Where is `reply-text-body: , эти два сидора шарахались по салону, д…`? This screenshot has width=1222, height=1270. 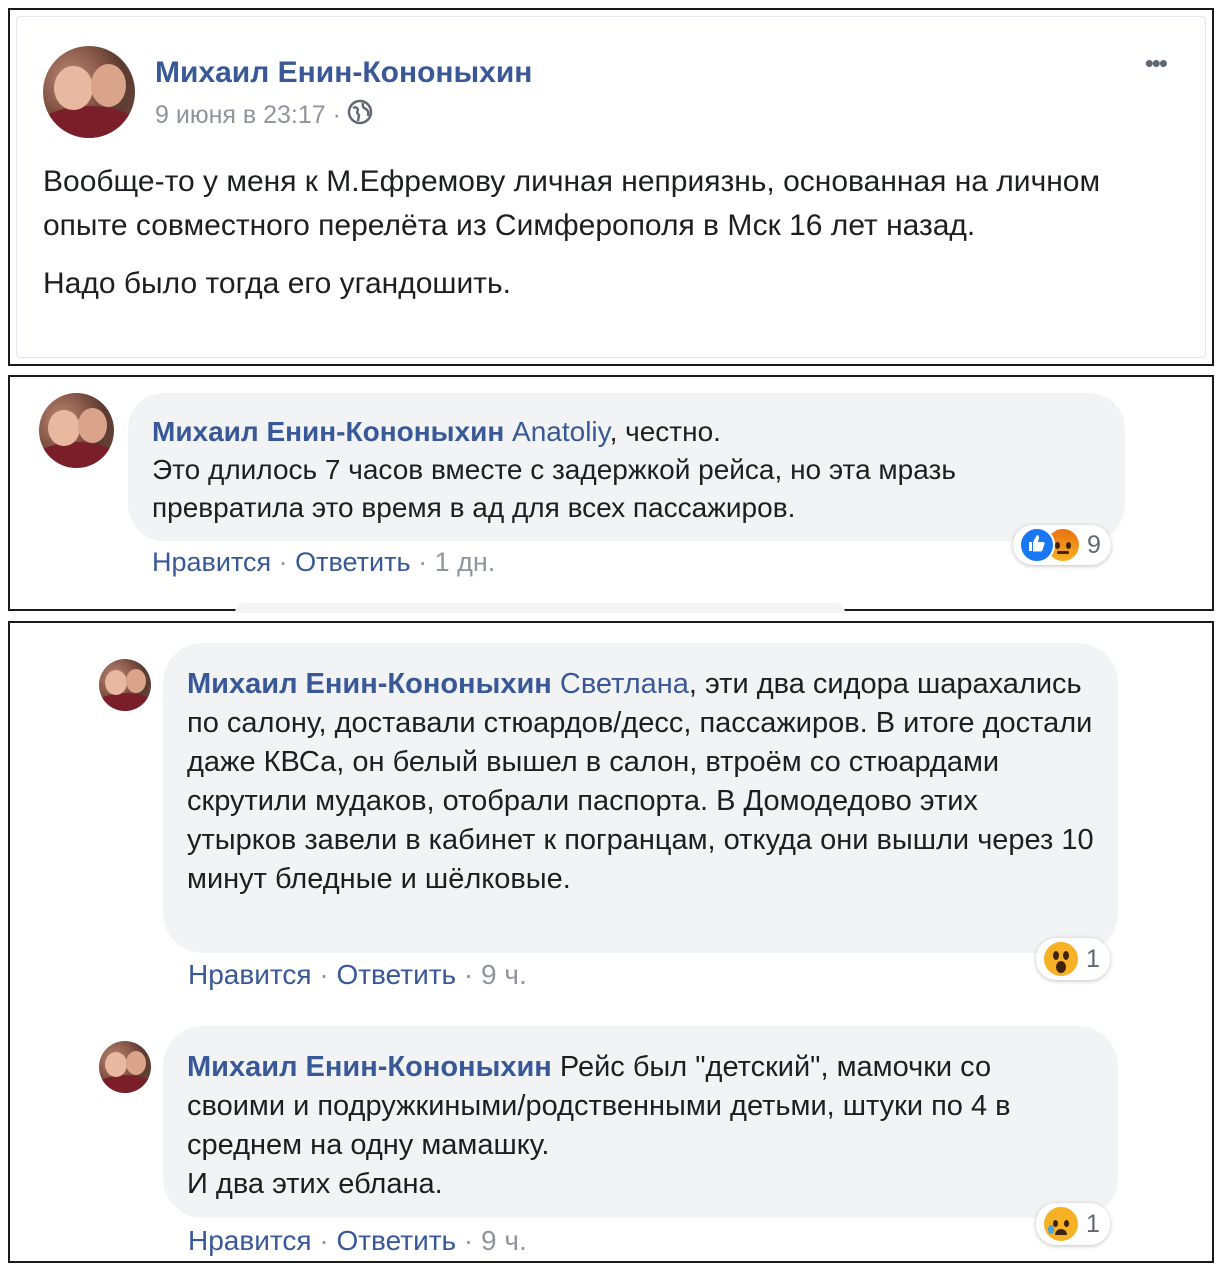 reply-text-body: , эти два сидора шарахались по салону, д… is located at coordinates (640, 781).